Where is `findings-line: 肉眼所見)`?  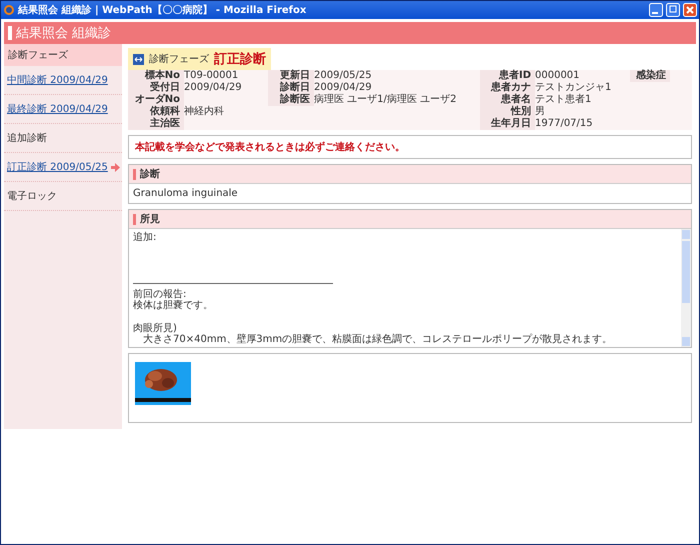 findings-line: 肉眼所見) is located at coordinates (155, 328).